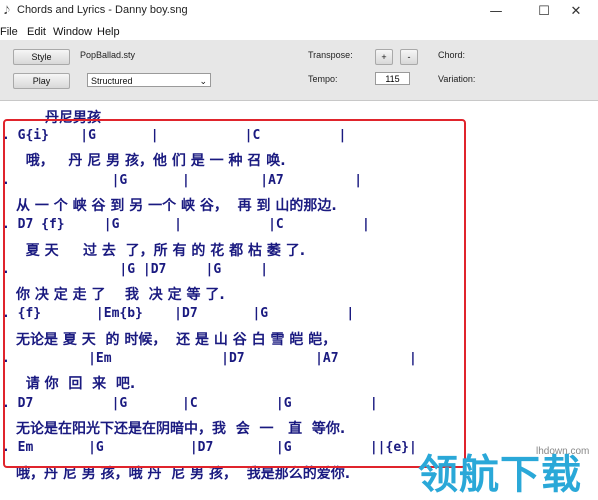 Image resolution: width=598 pixels, height=500 pixels. What do you see at coordinates (174, 135) in the screenshot?
I see `chord-line: . G{i} |G | |C |` at bounding box center [174, 135].